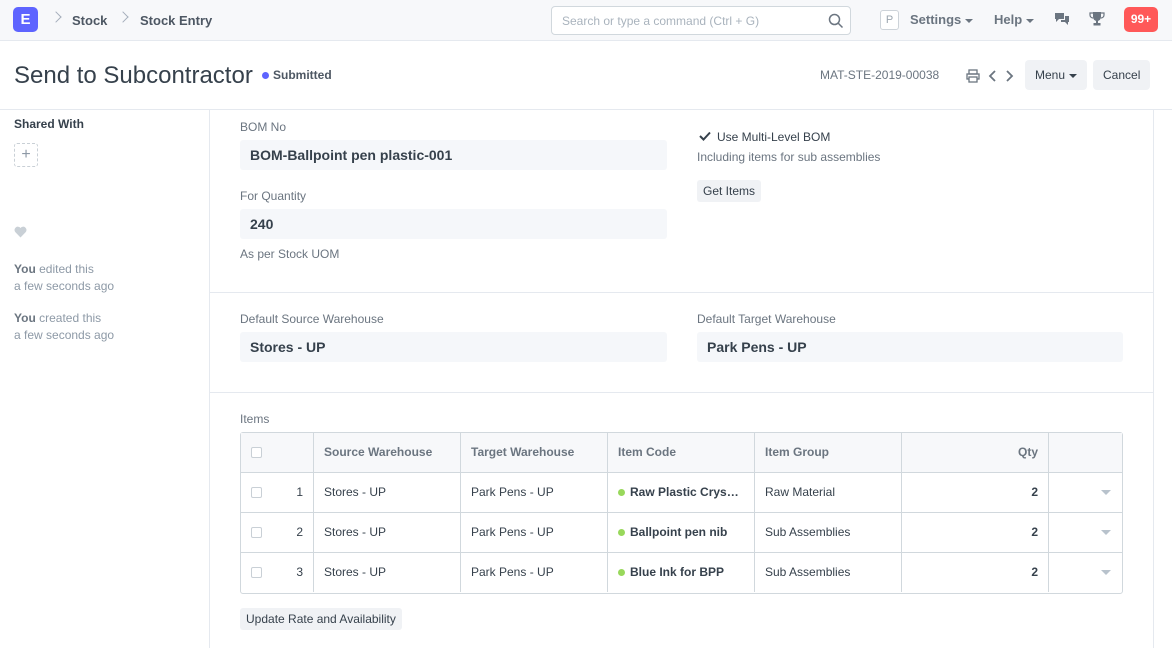 The width and height of the screenshot is (1172, 648). I want to click on column-header: Item Code, so click(681, 452).